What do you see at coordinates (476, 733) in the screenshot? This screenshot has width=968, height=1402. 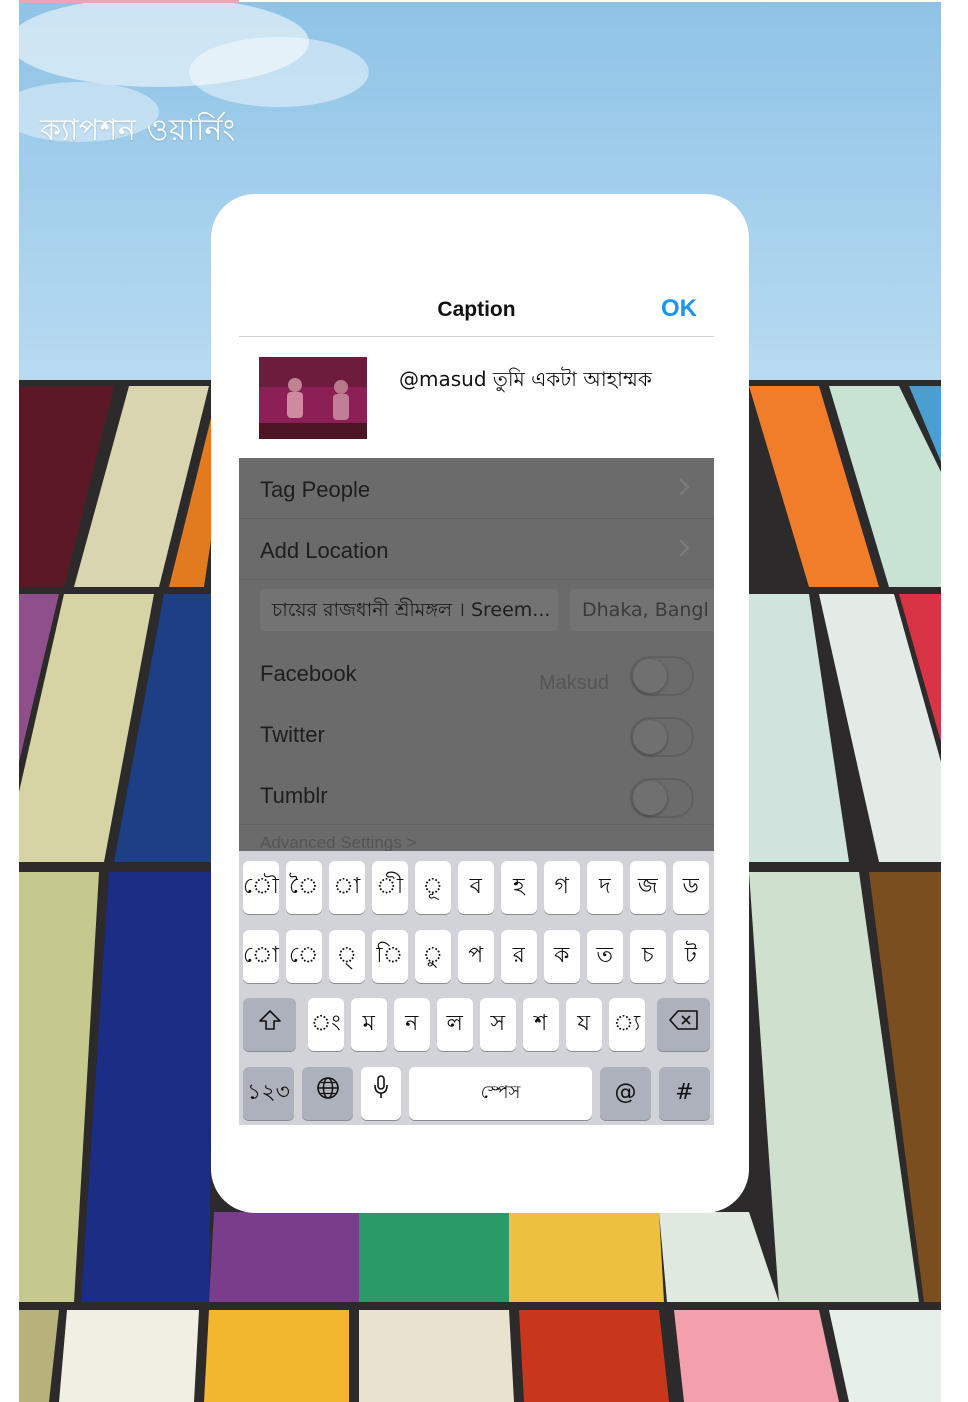 I see `twitter-share-row: Twitter` at bounding box center [476, 733].